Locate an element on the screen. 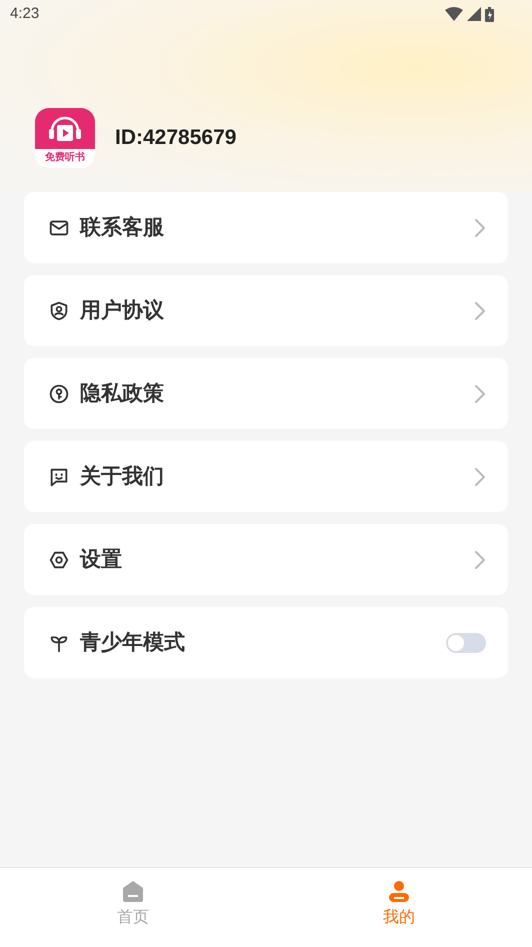 The image size is (532, 947). menu-label: 联系客服 is located at coordinates (122, 227).